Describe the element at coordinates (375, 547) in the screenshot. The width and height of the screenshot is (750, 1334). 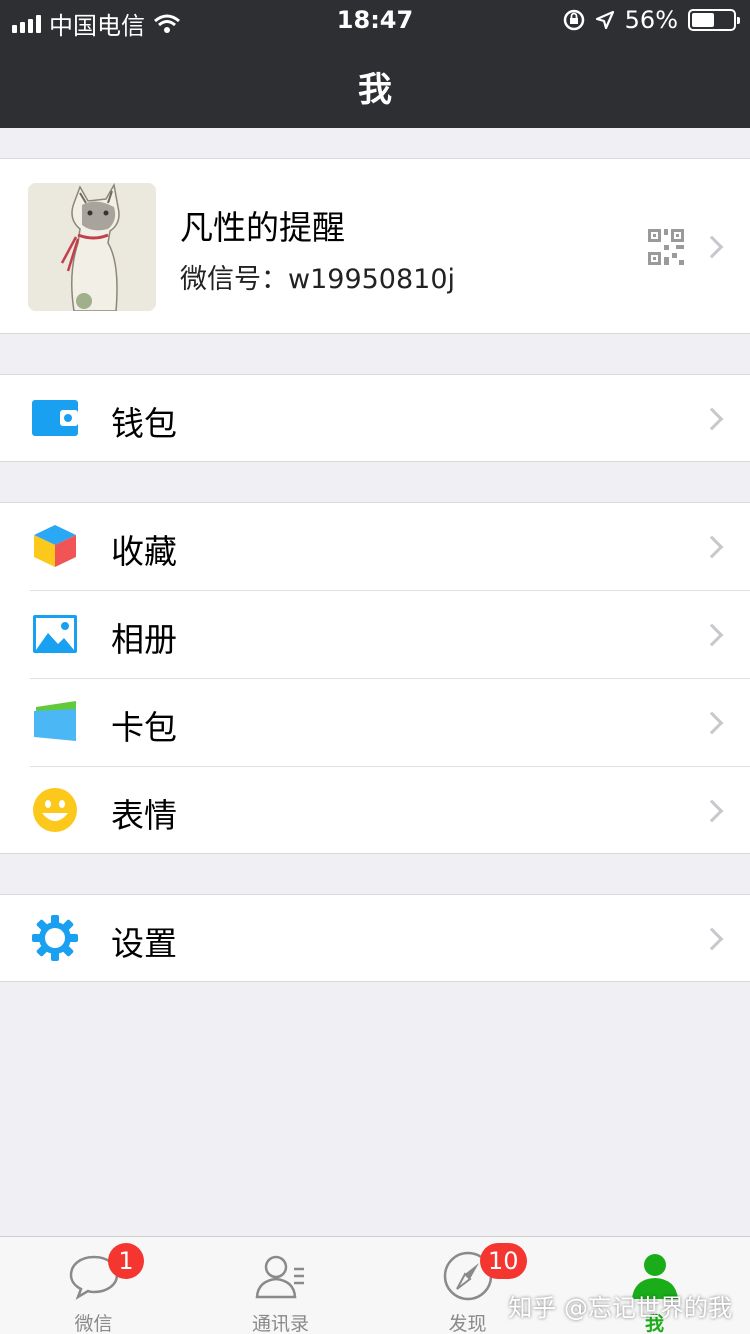
I see `menu-item-favorites: 收藏` at that location.